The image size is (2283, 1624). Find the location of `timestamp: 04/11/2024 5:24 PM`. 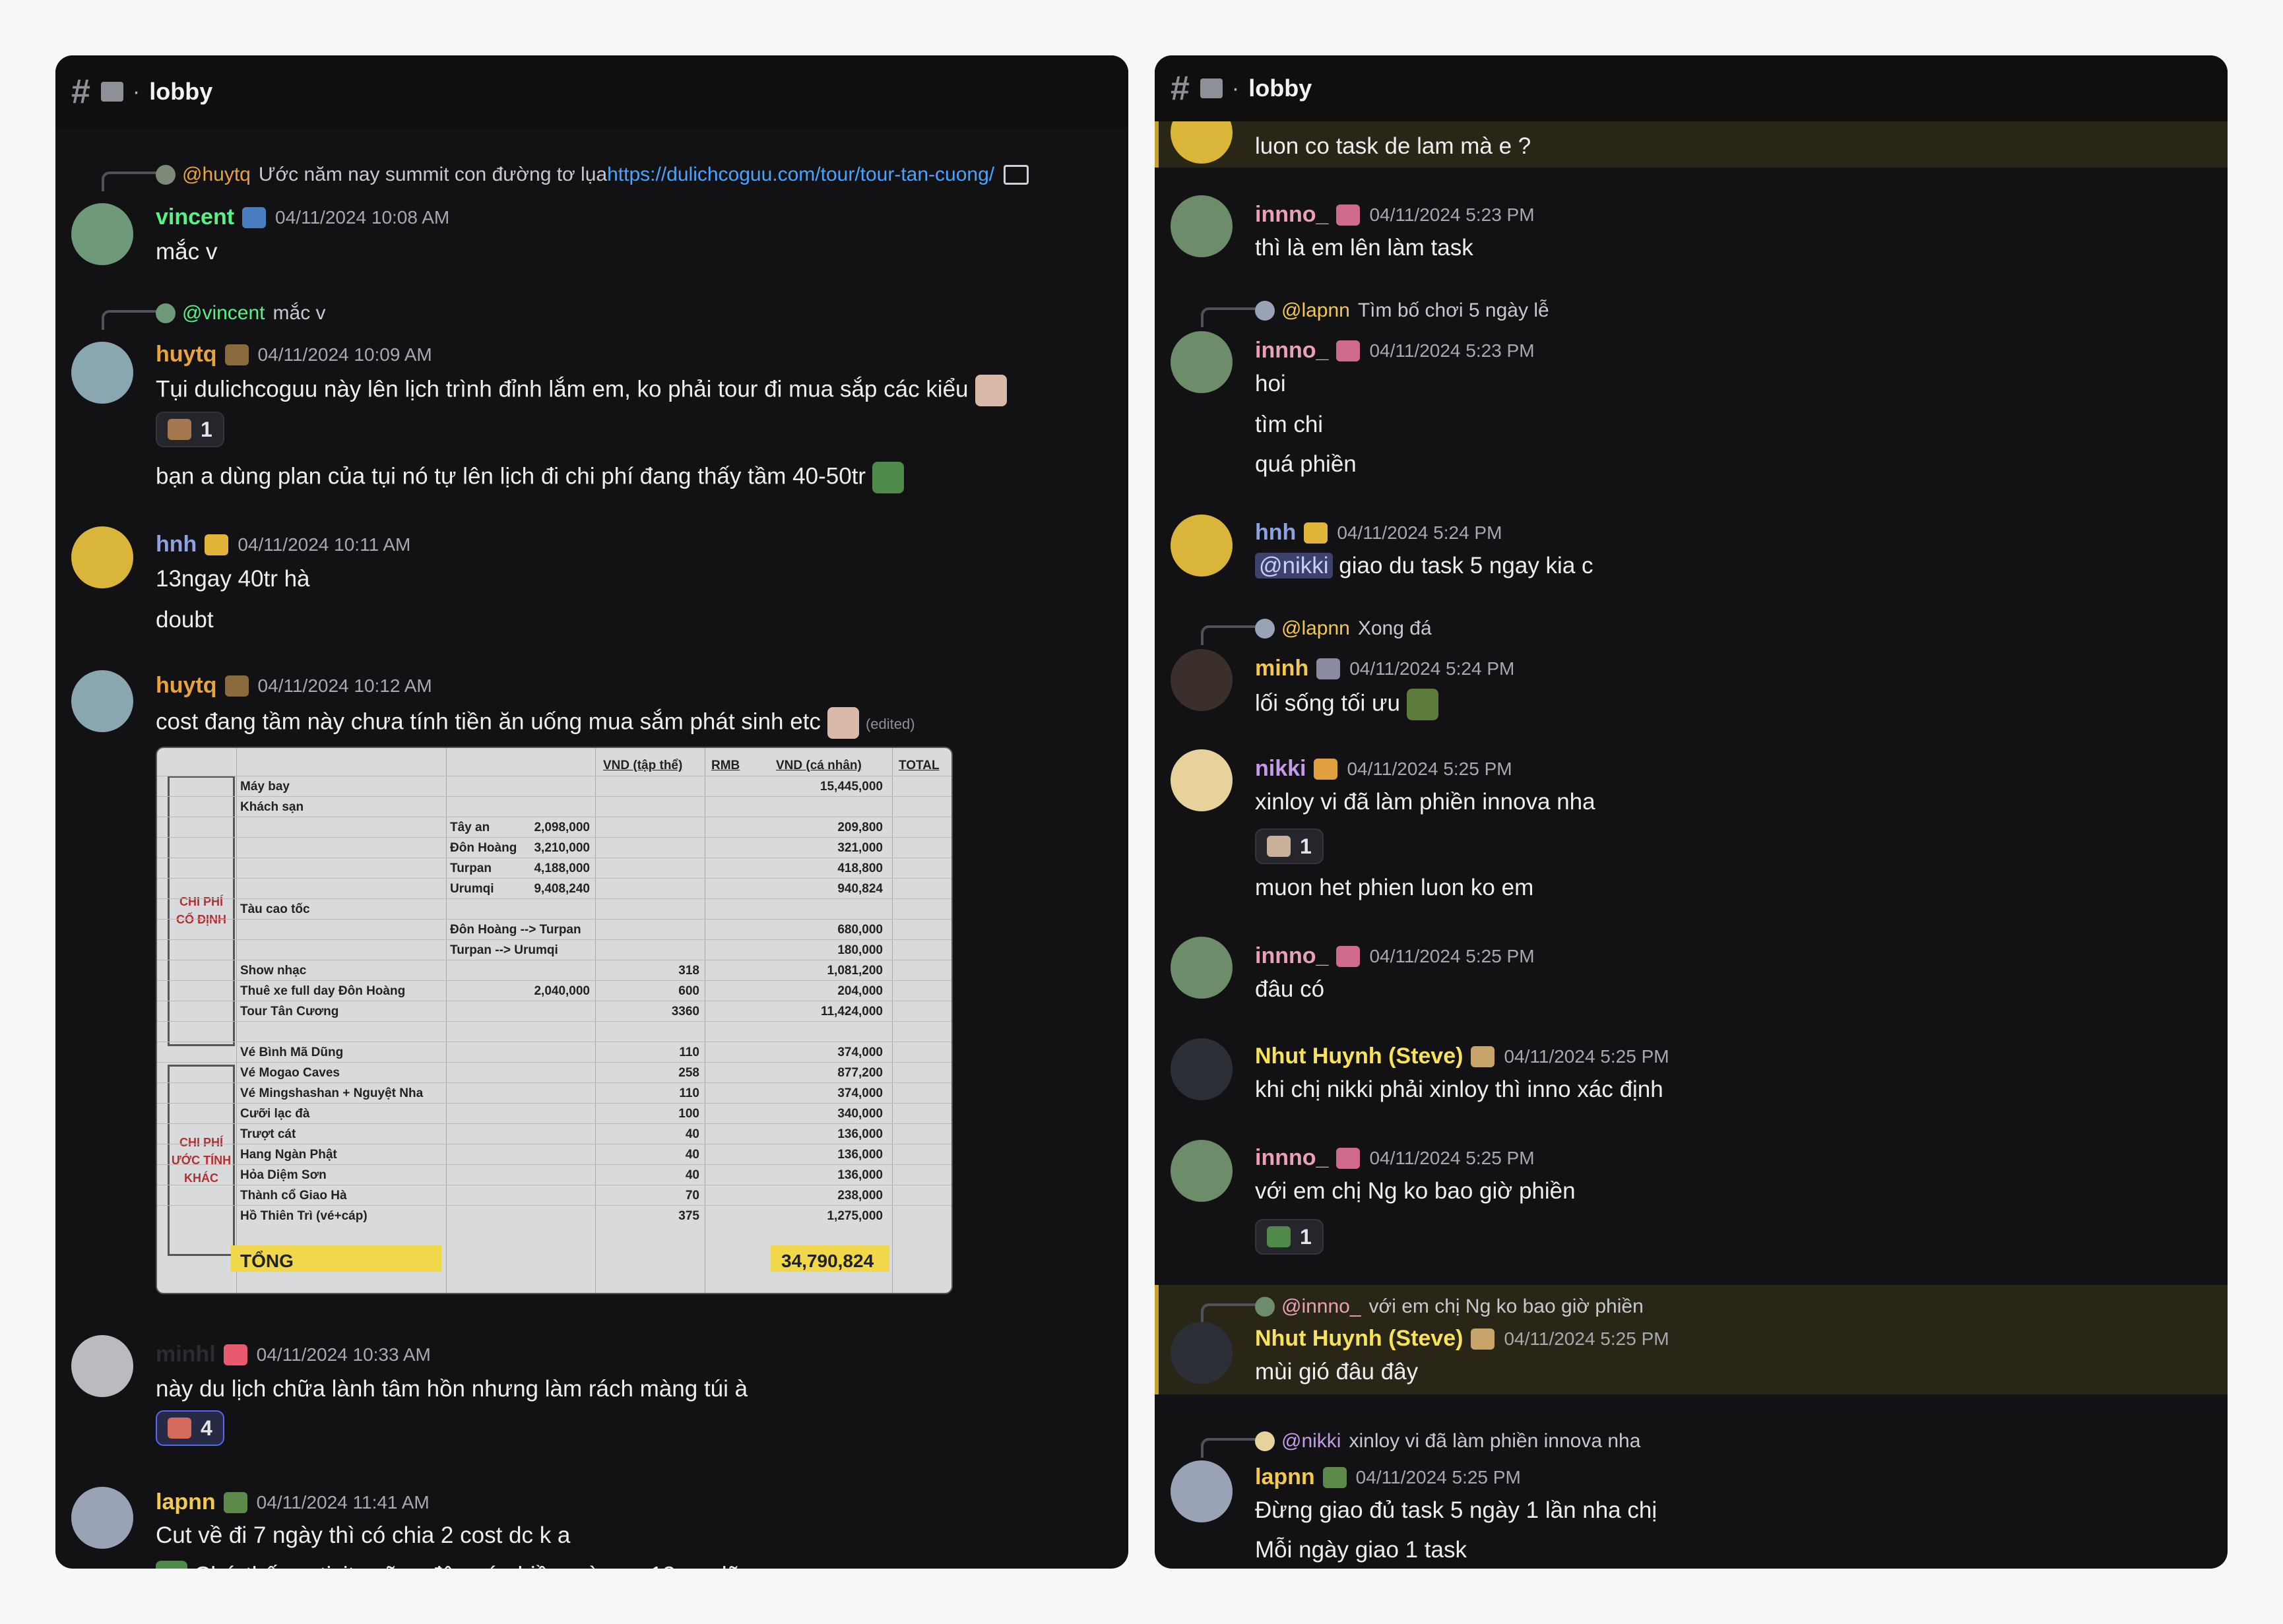

timestamp: 04/11/2024 5:24 PM is located at coordinates (1420, 532).